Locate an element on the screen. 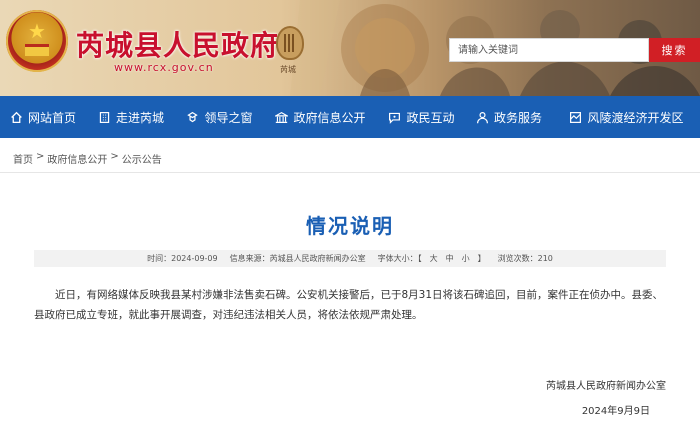 The image size is (700, 426). service-icon is located at coordinates (482, 117).